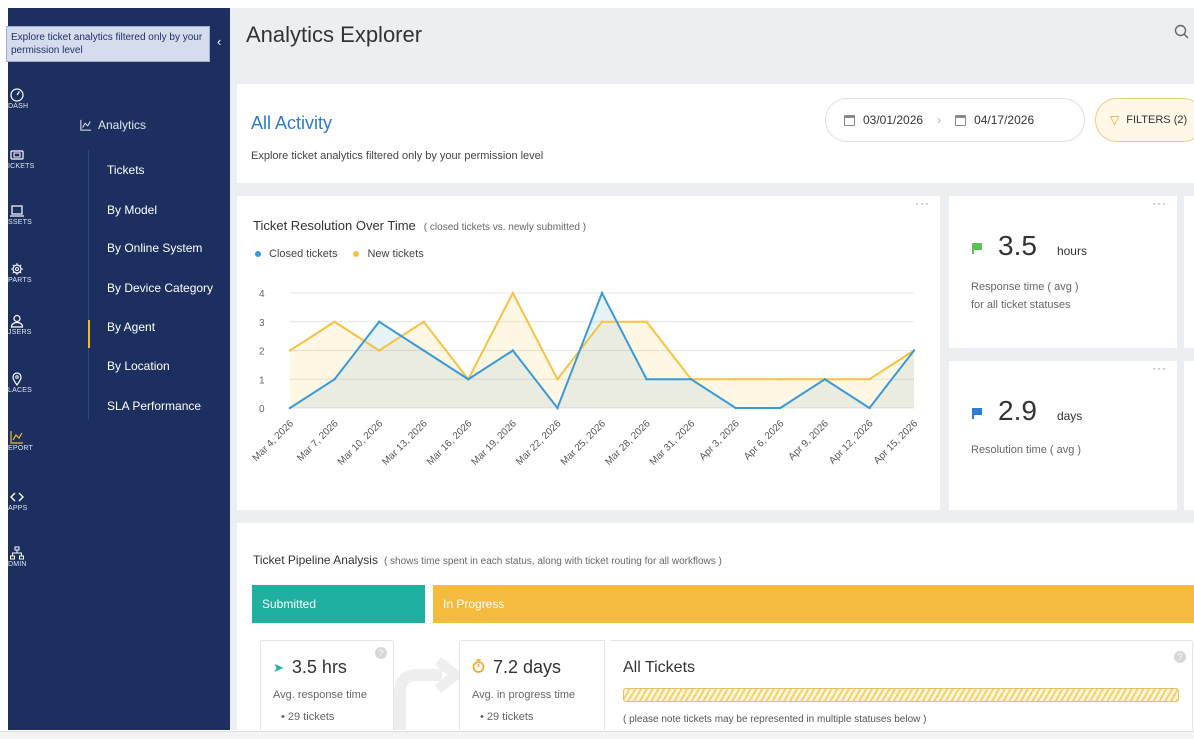 The width and height of the screenshot is (1194, 739). I want to click on all-tickets-bar, so click(901, 695).